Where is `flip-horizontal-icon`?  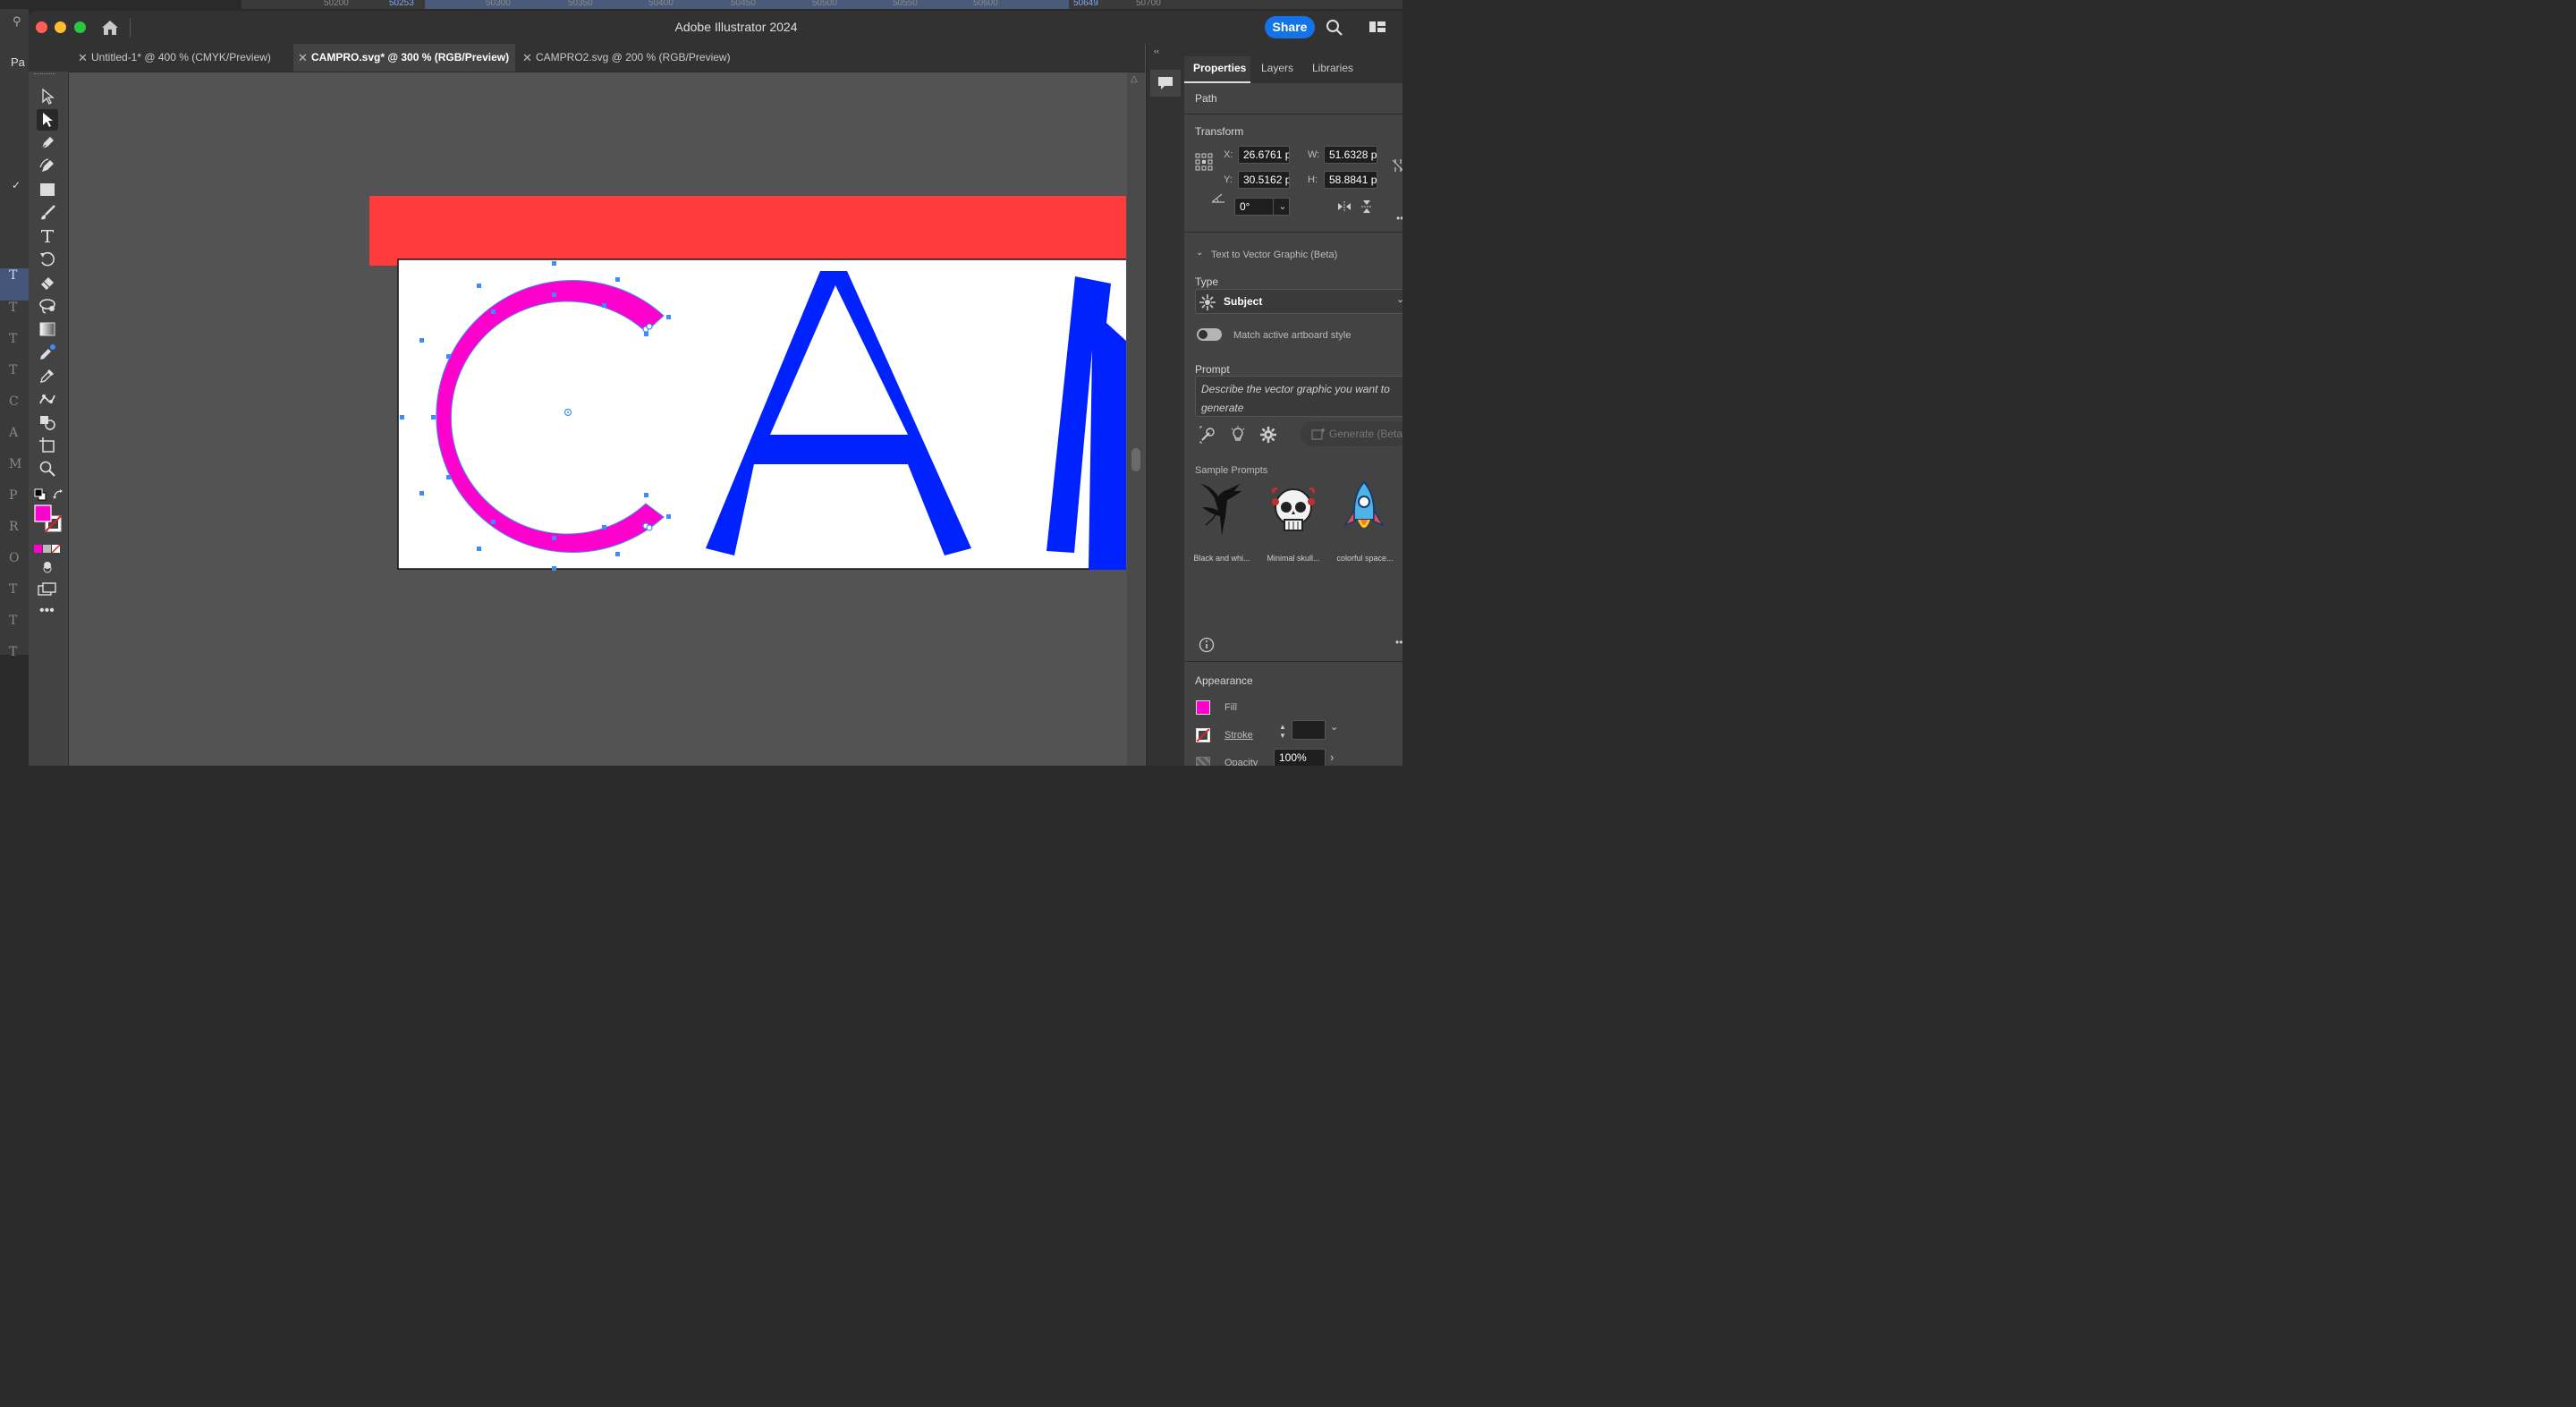
flip-horizontal-icon is located at coordinates (1344, 206).